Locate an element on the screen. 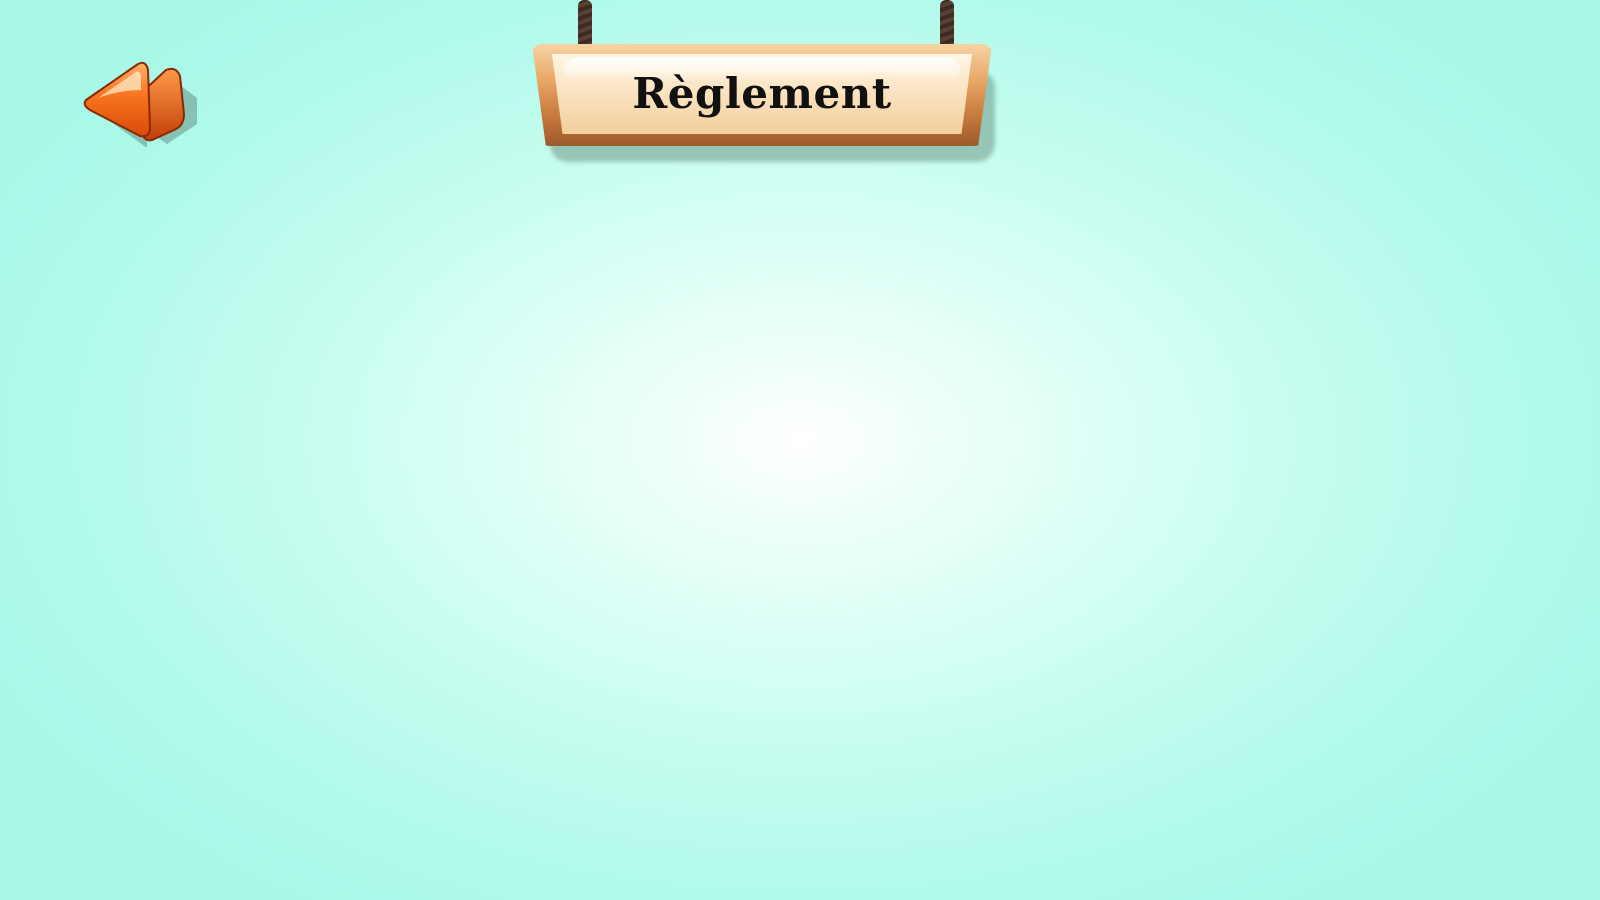 The width and height of the screenshot is (1600, 900). sign-rope-left is located at coordinates (585, 25).